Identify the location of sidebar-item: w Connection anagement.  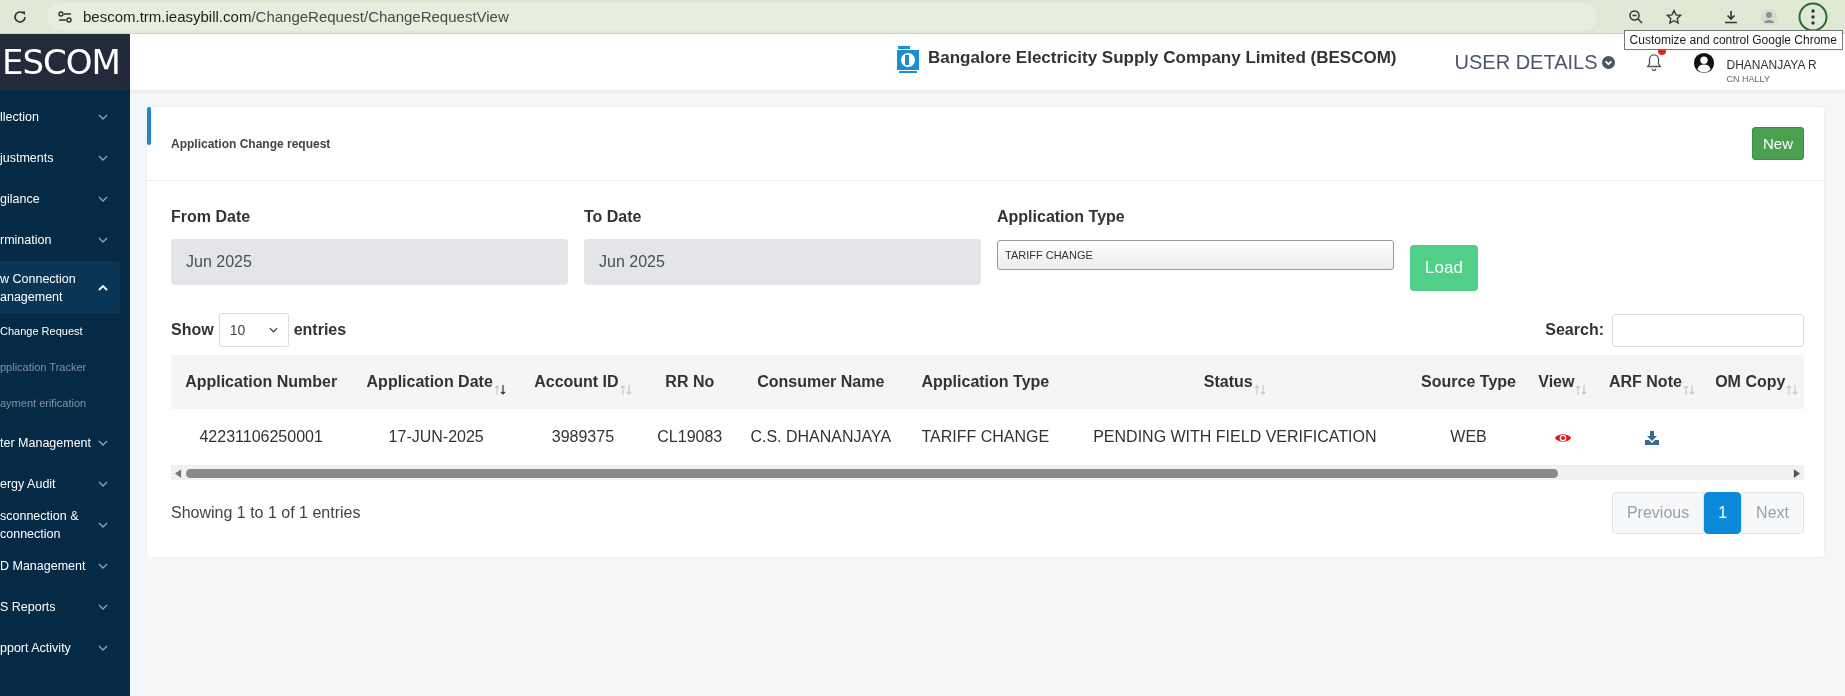
(60, 287).